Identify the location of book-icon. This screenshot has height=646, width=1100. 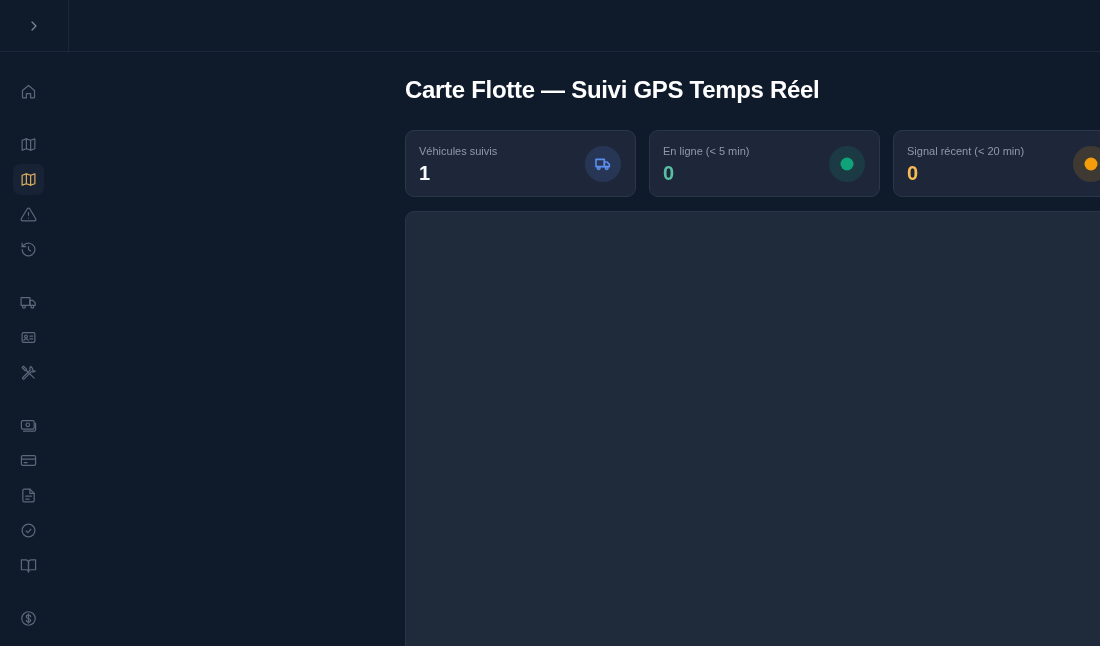
(28, 565).